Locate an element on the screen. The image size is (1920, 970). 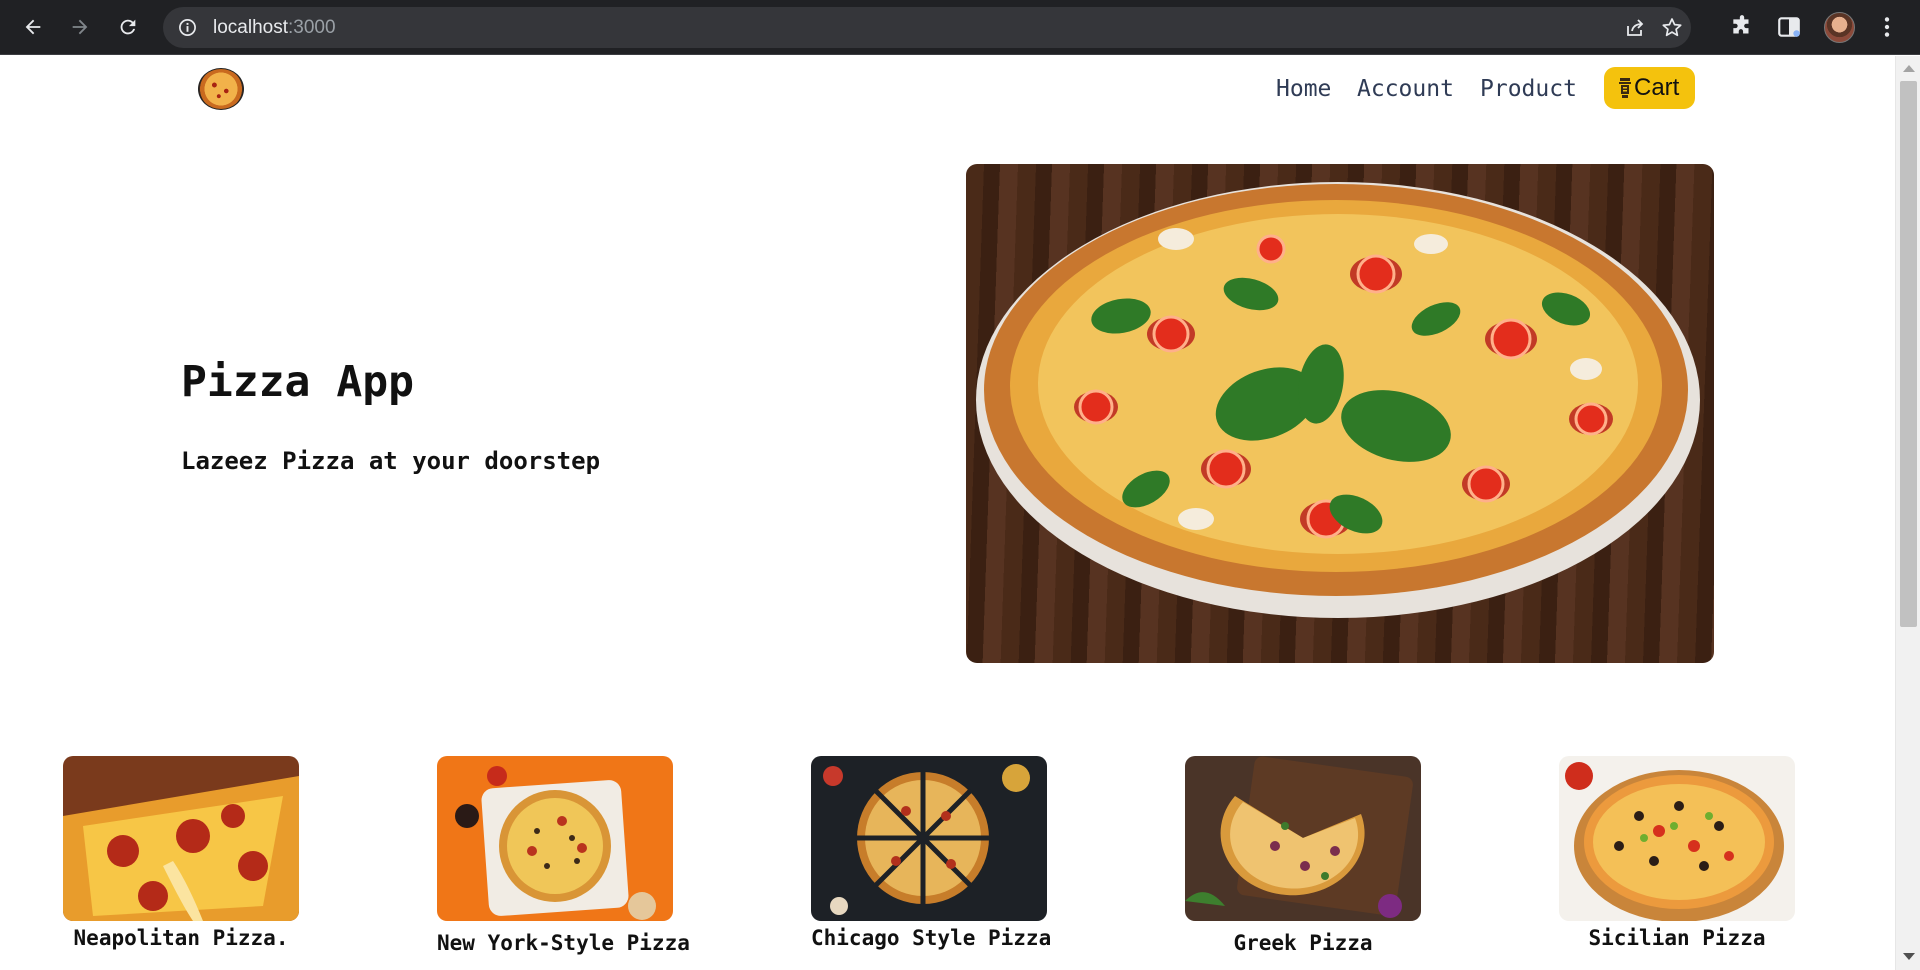
product-name: New York-Style Pizza is located at coordinates (563, 943).